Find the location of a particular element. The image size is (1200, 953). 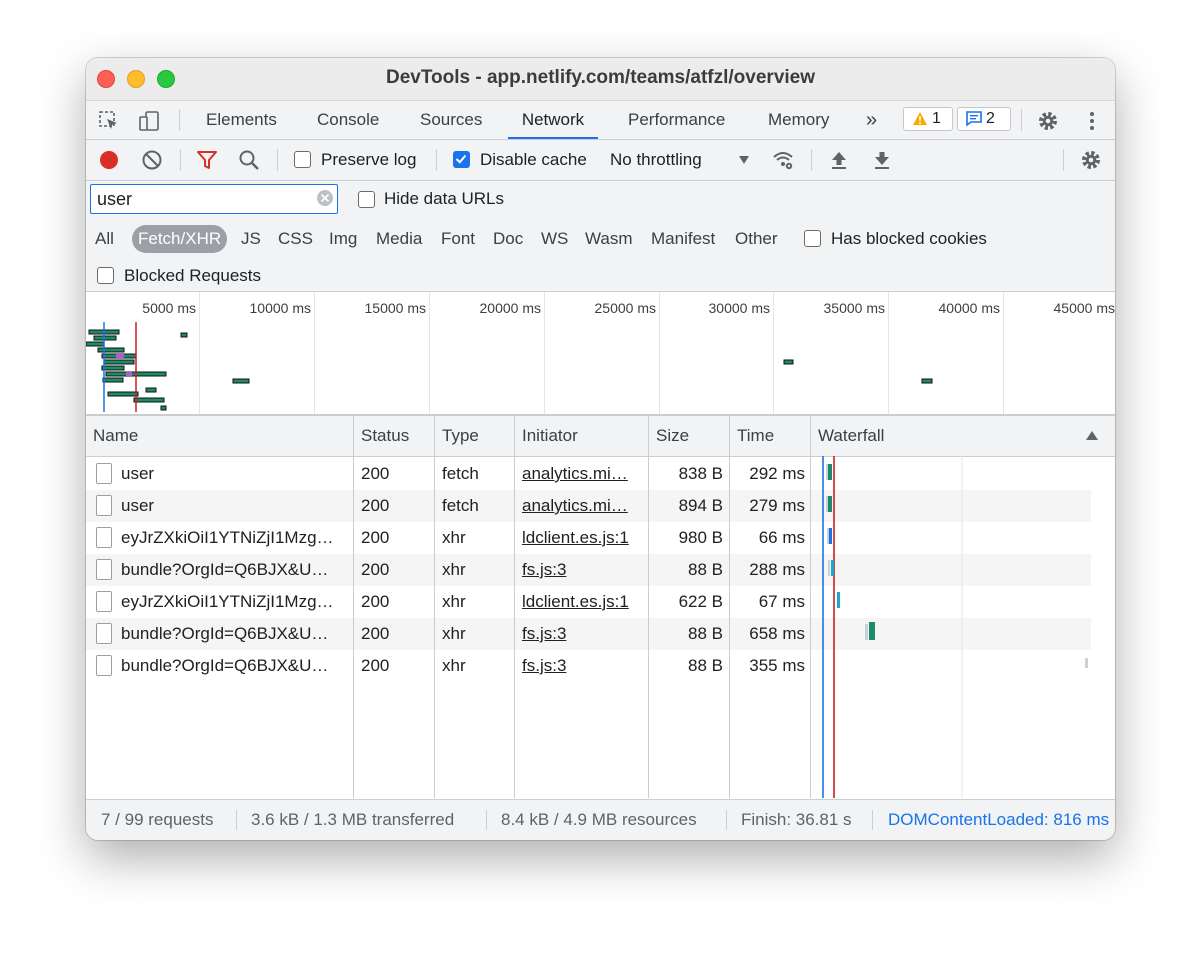

filter-type-manifest: Manifest is located at coordinates (683, 239).